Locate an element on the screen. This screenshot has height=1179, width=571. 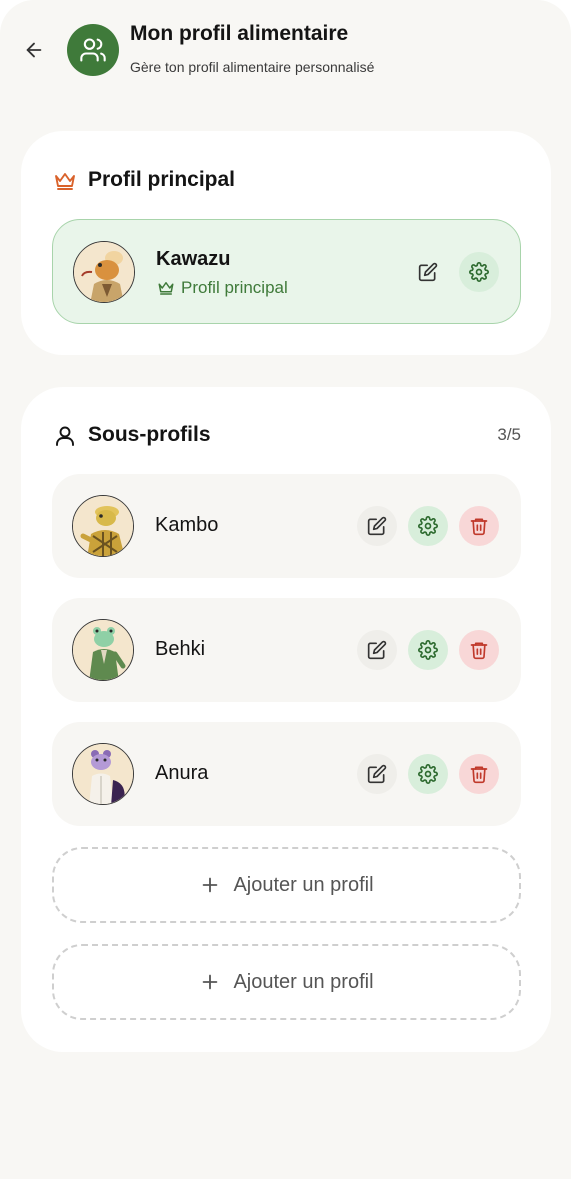
main-profile-section-title: Profil principal is located at coordinates (162, 179).